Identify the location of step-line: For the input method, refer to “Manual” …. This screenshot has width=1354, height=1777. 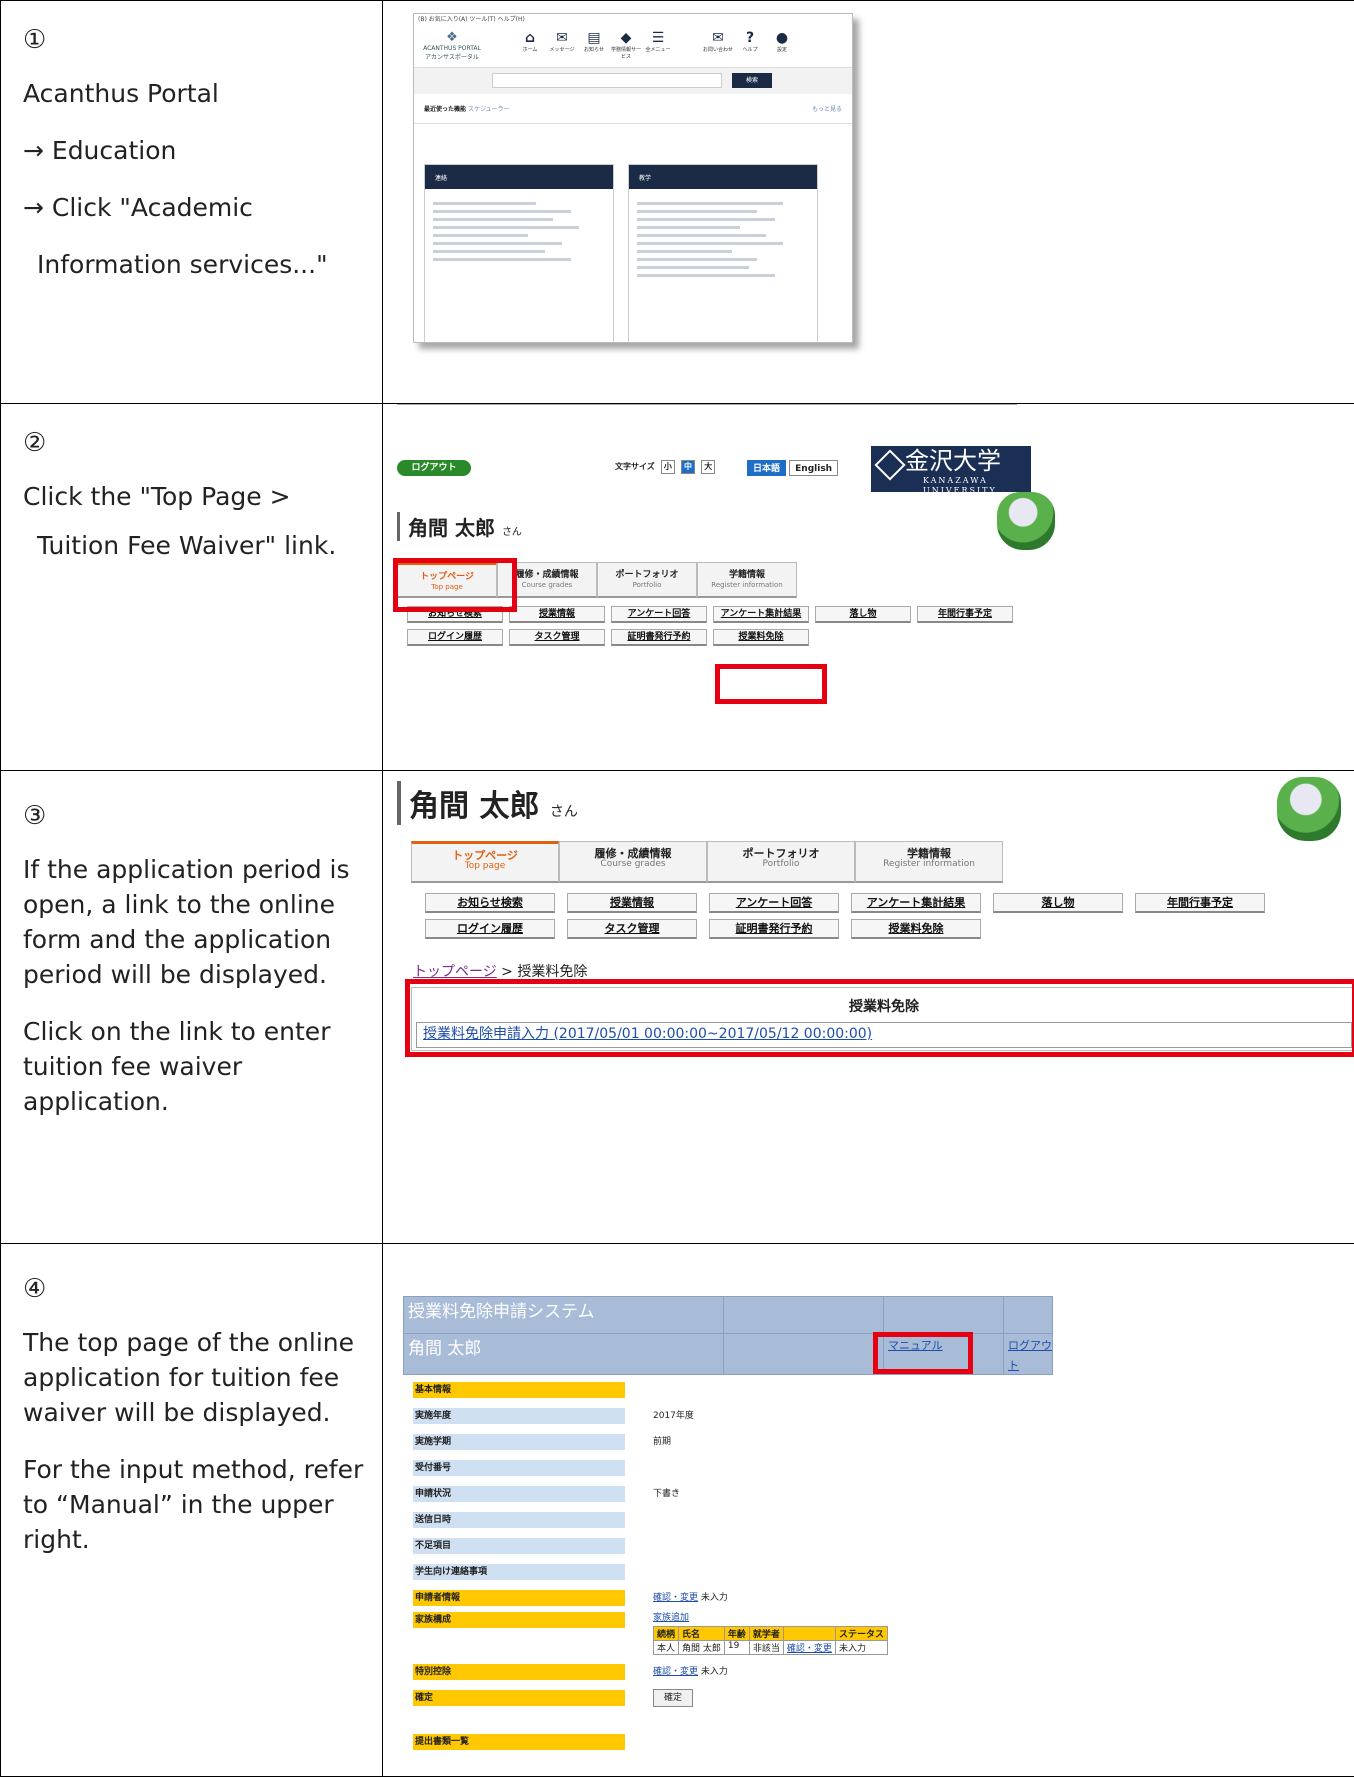
(193, 1504).